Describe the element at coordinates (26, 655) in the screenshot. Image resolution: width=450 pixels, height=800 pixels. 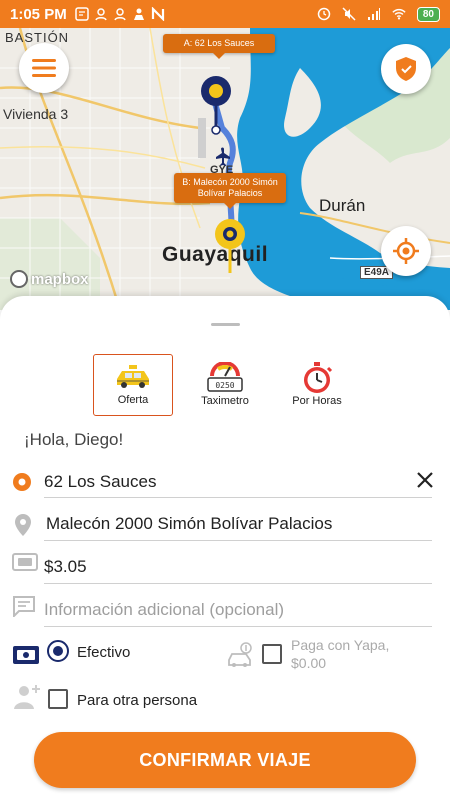
I see `cash-icon` at that location.